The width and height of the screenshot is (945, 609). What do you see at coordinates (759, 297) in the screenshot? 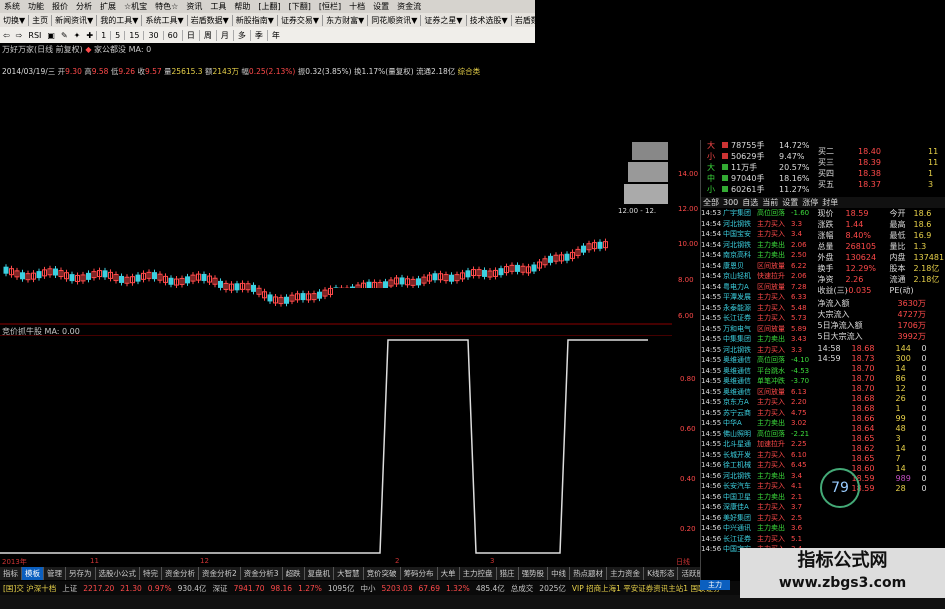
I see `alert-row: 14:55 平潭发展 主力买入 6.33` at bounding box center [759, 297].